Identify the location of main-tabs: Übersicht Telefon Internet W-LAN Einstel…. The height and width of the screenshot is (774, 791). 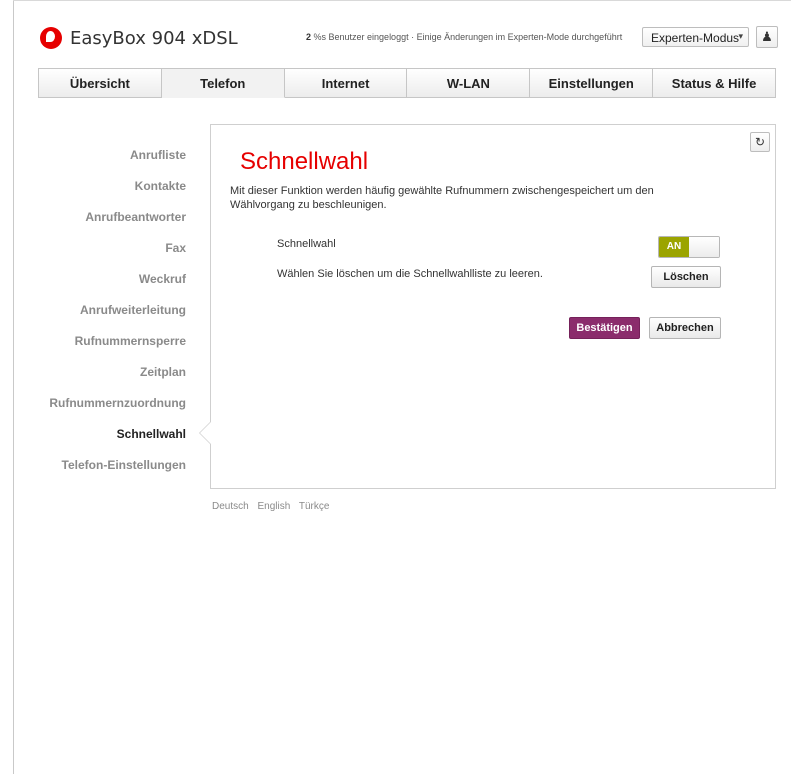
(407, 83).